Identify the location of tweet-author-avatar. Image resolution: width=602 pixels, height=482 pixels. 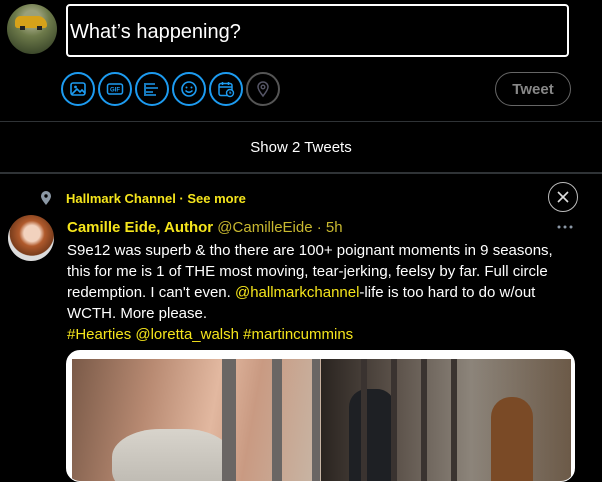
(31, 238).